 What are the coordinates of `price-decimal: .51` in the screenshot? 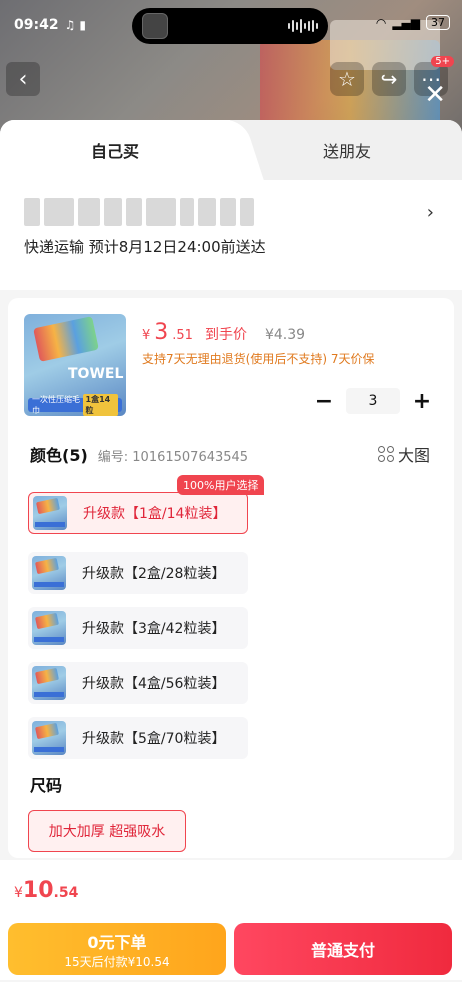 It's located at (182, 335).